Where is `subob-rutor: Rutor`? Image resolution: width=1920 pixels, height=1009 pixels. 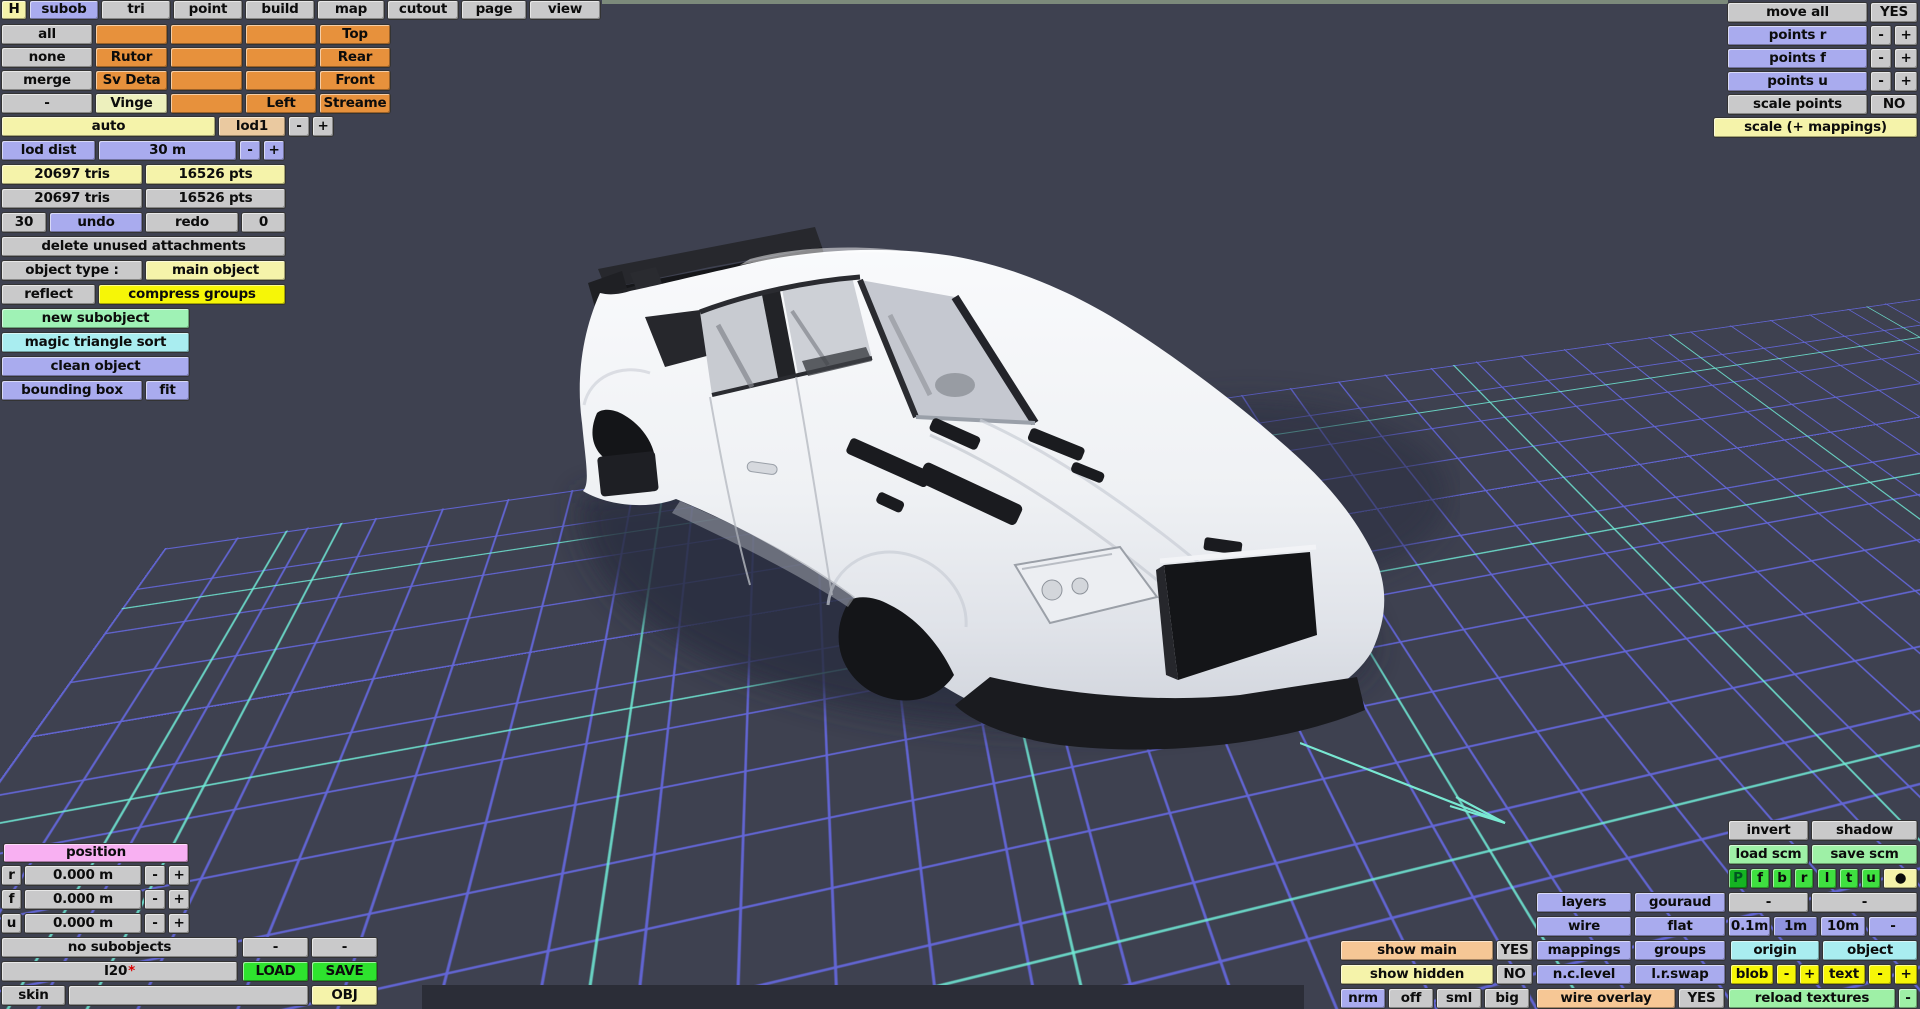
subob-rutor: Rutor is located at coordinates (131, 57).